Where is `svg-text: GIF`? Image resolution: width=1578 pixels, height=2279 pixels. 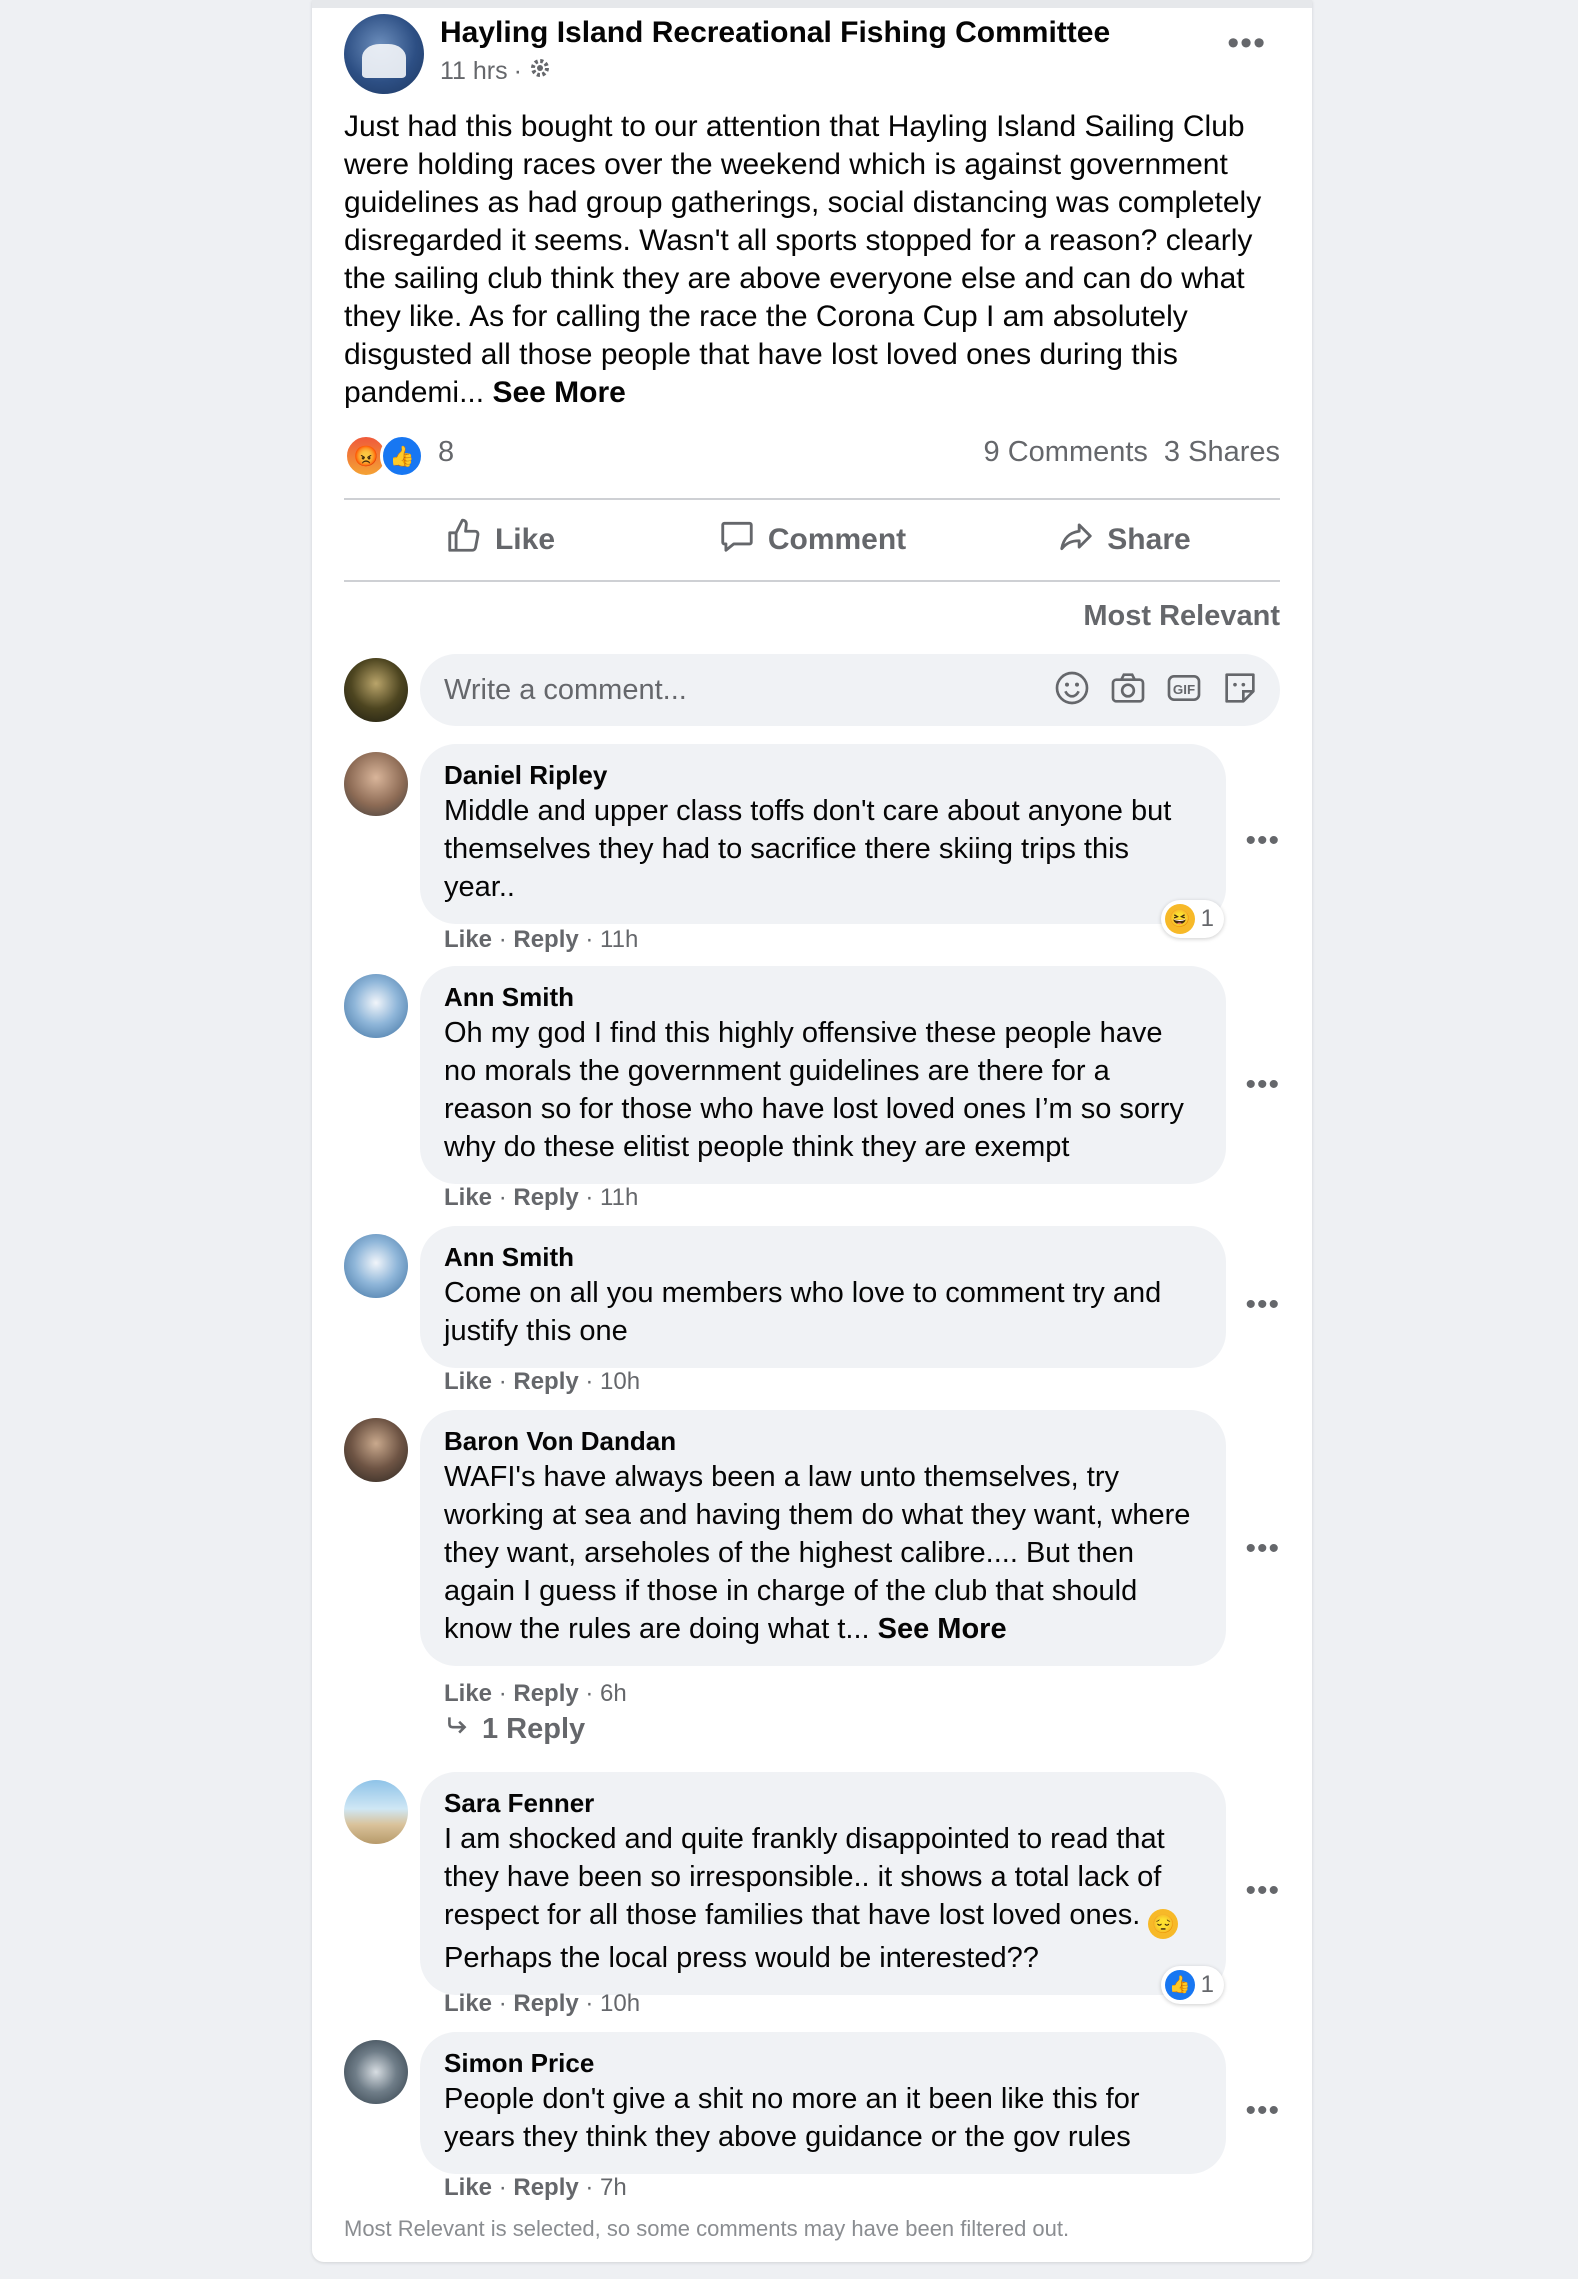 svg-text: GIF is located at coordinates (1184, 688).